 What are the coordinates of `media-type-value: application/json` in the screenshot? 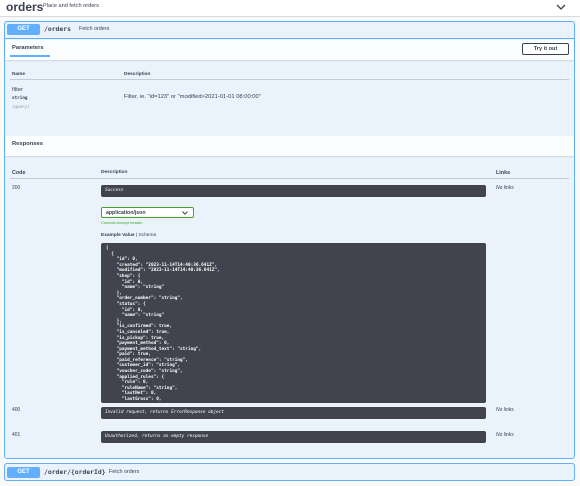 It's located at (126, 213).